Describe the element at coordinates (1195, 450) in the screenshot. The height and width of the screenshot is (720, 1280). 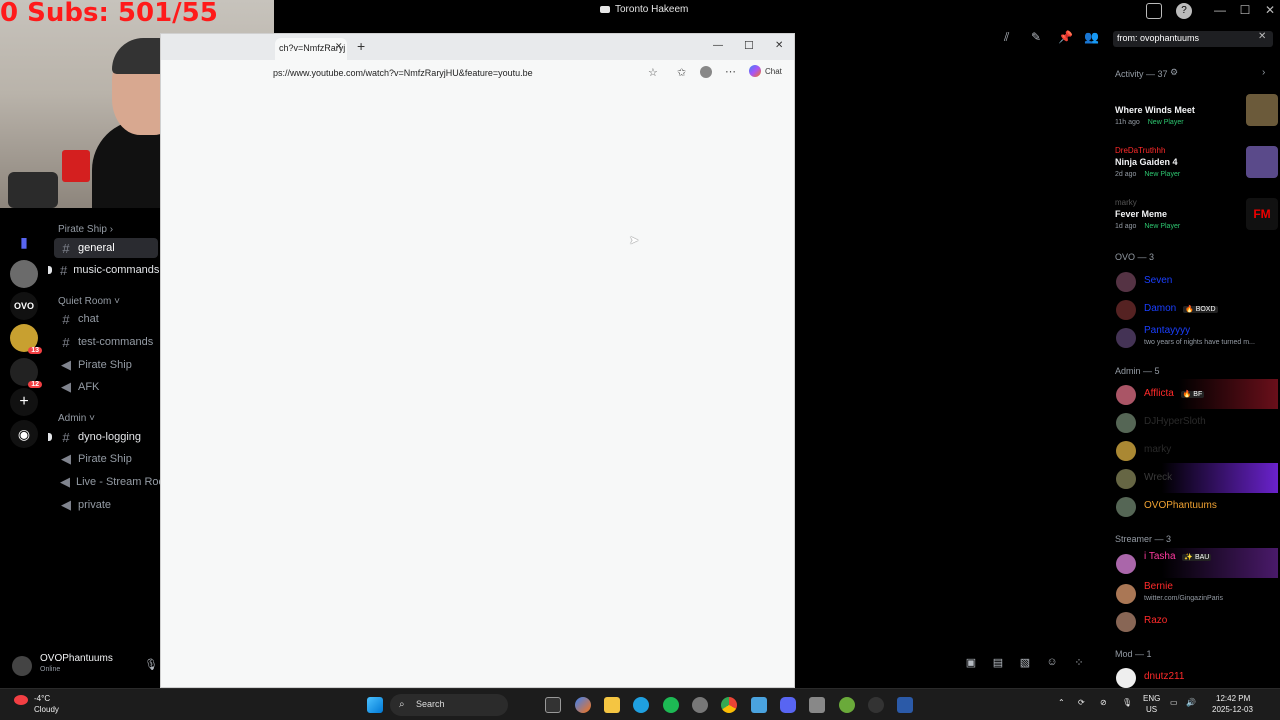
I see `member-row: marky` at that location.